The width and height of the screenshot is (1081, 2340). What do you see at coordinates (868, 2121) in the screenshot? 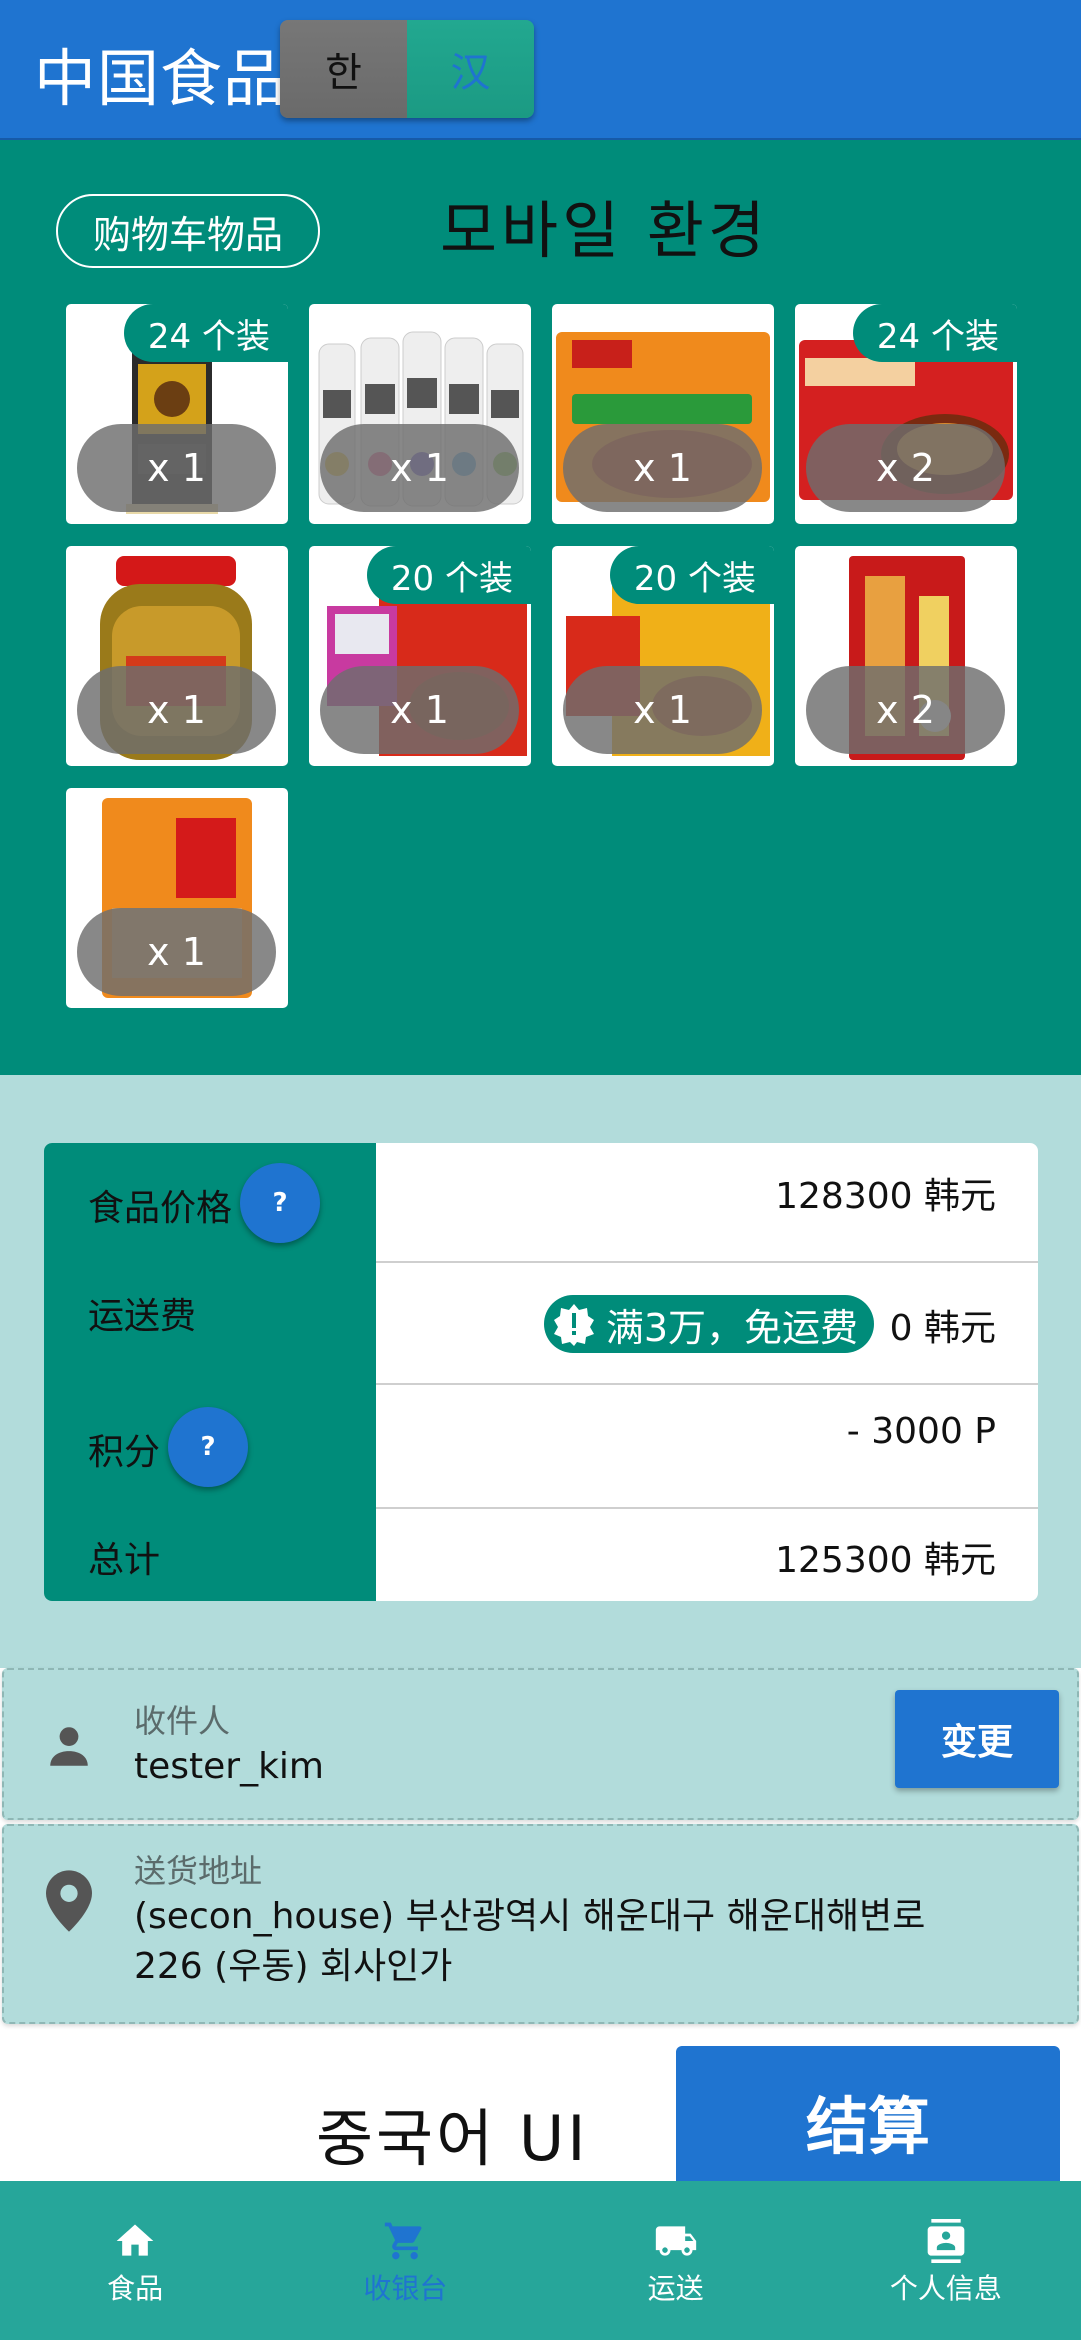
I see `checkout-button: 结算` at bounding box center [868, 2121].